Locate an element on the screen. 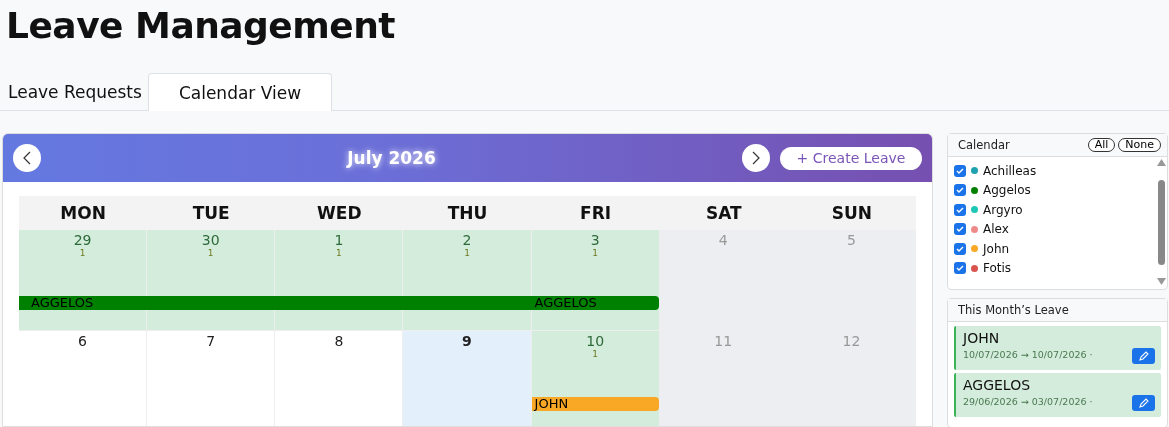  filter-button: None is located at coordinates (1139, 145).